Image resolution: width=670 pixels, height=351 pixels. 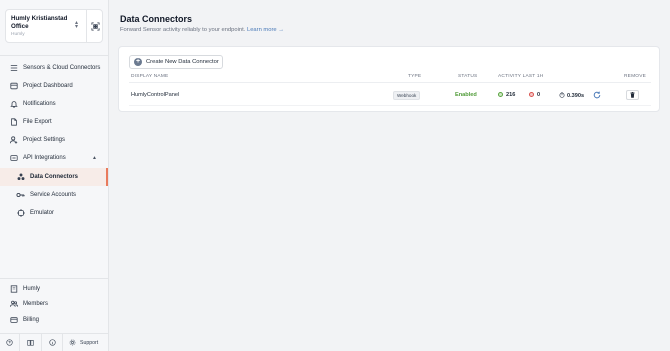 I want to click on column-header-display-name: DISPLAY NAME, so click(x=149, y=76).